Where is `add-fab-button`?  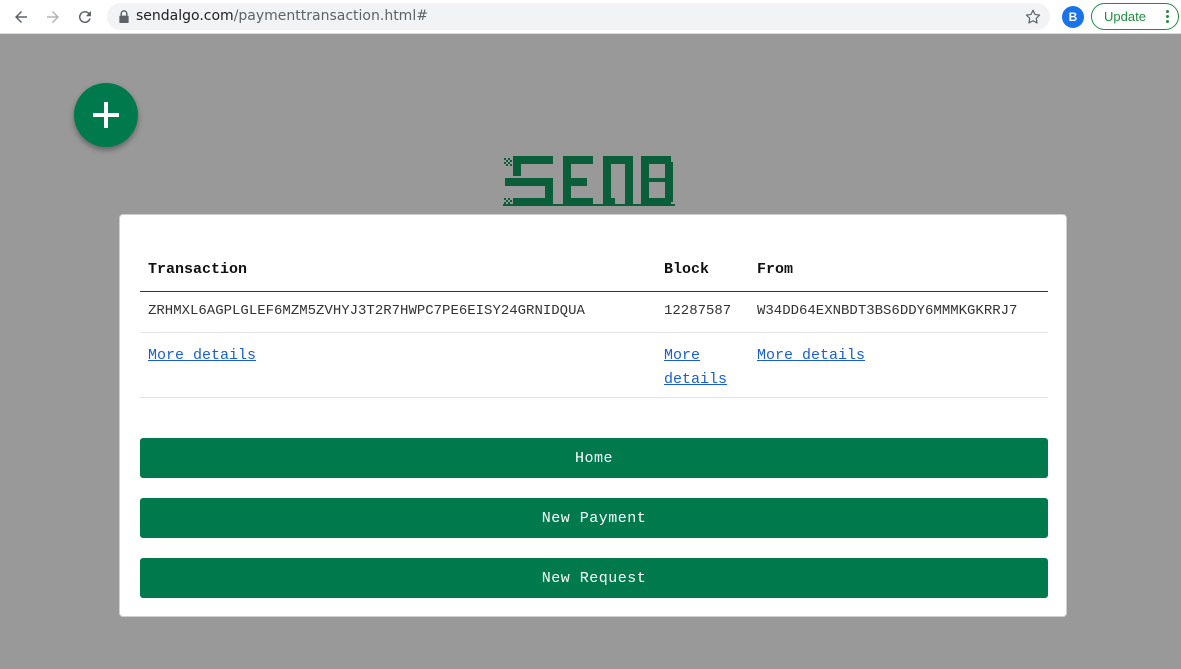 add-fab-button is located at coordinates (106, 115).